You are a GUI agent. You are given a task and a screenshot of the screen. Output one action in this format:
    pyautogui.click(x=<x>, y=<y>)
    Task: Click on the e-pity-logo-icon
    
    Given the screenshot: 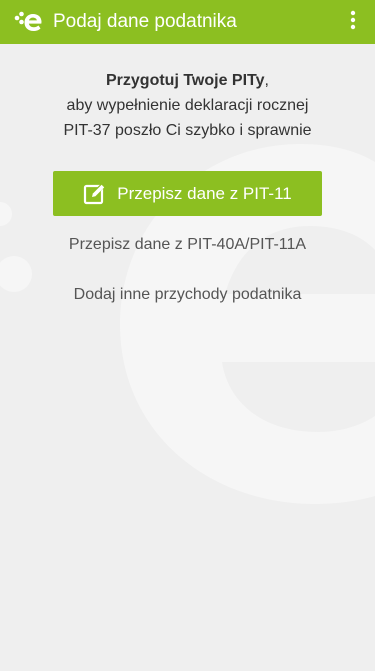 What is the action you would take?
    pyautogui.click(x=28, y=22)
    